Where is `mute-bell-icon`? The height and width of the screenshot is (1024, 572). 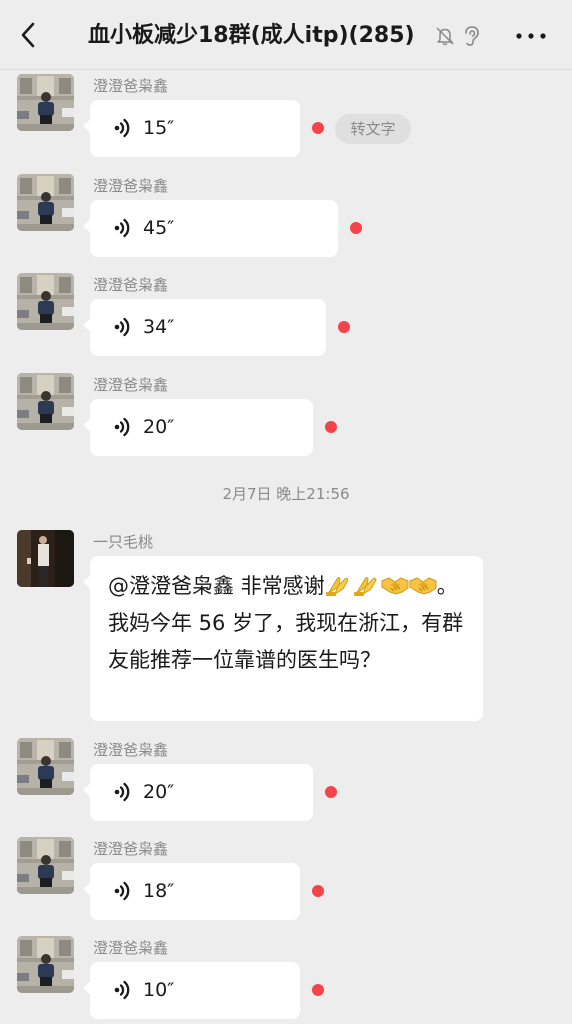
mute-bell-icon is located at coordinates (445, 36).